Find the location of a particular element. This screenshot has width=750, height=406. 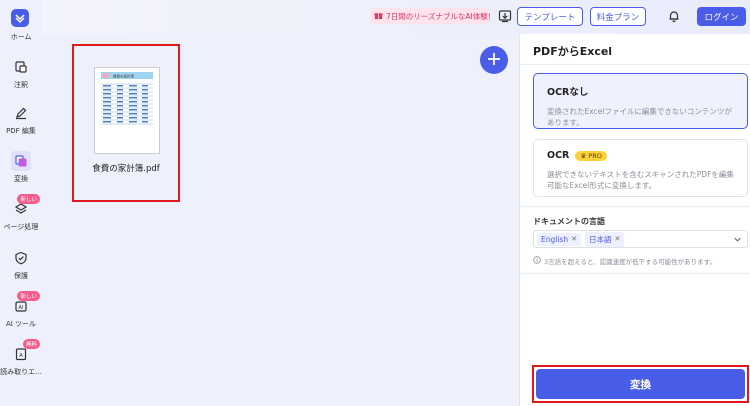

sidebar-item-label: 注釈 is located at coordinates (21, 85).